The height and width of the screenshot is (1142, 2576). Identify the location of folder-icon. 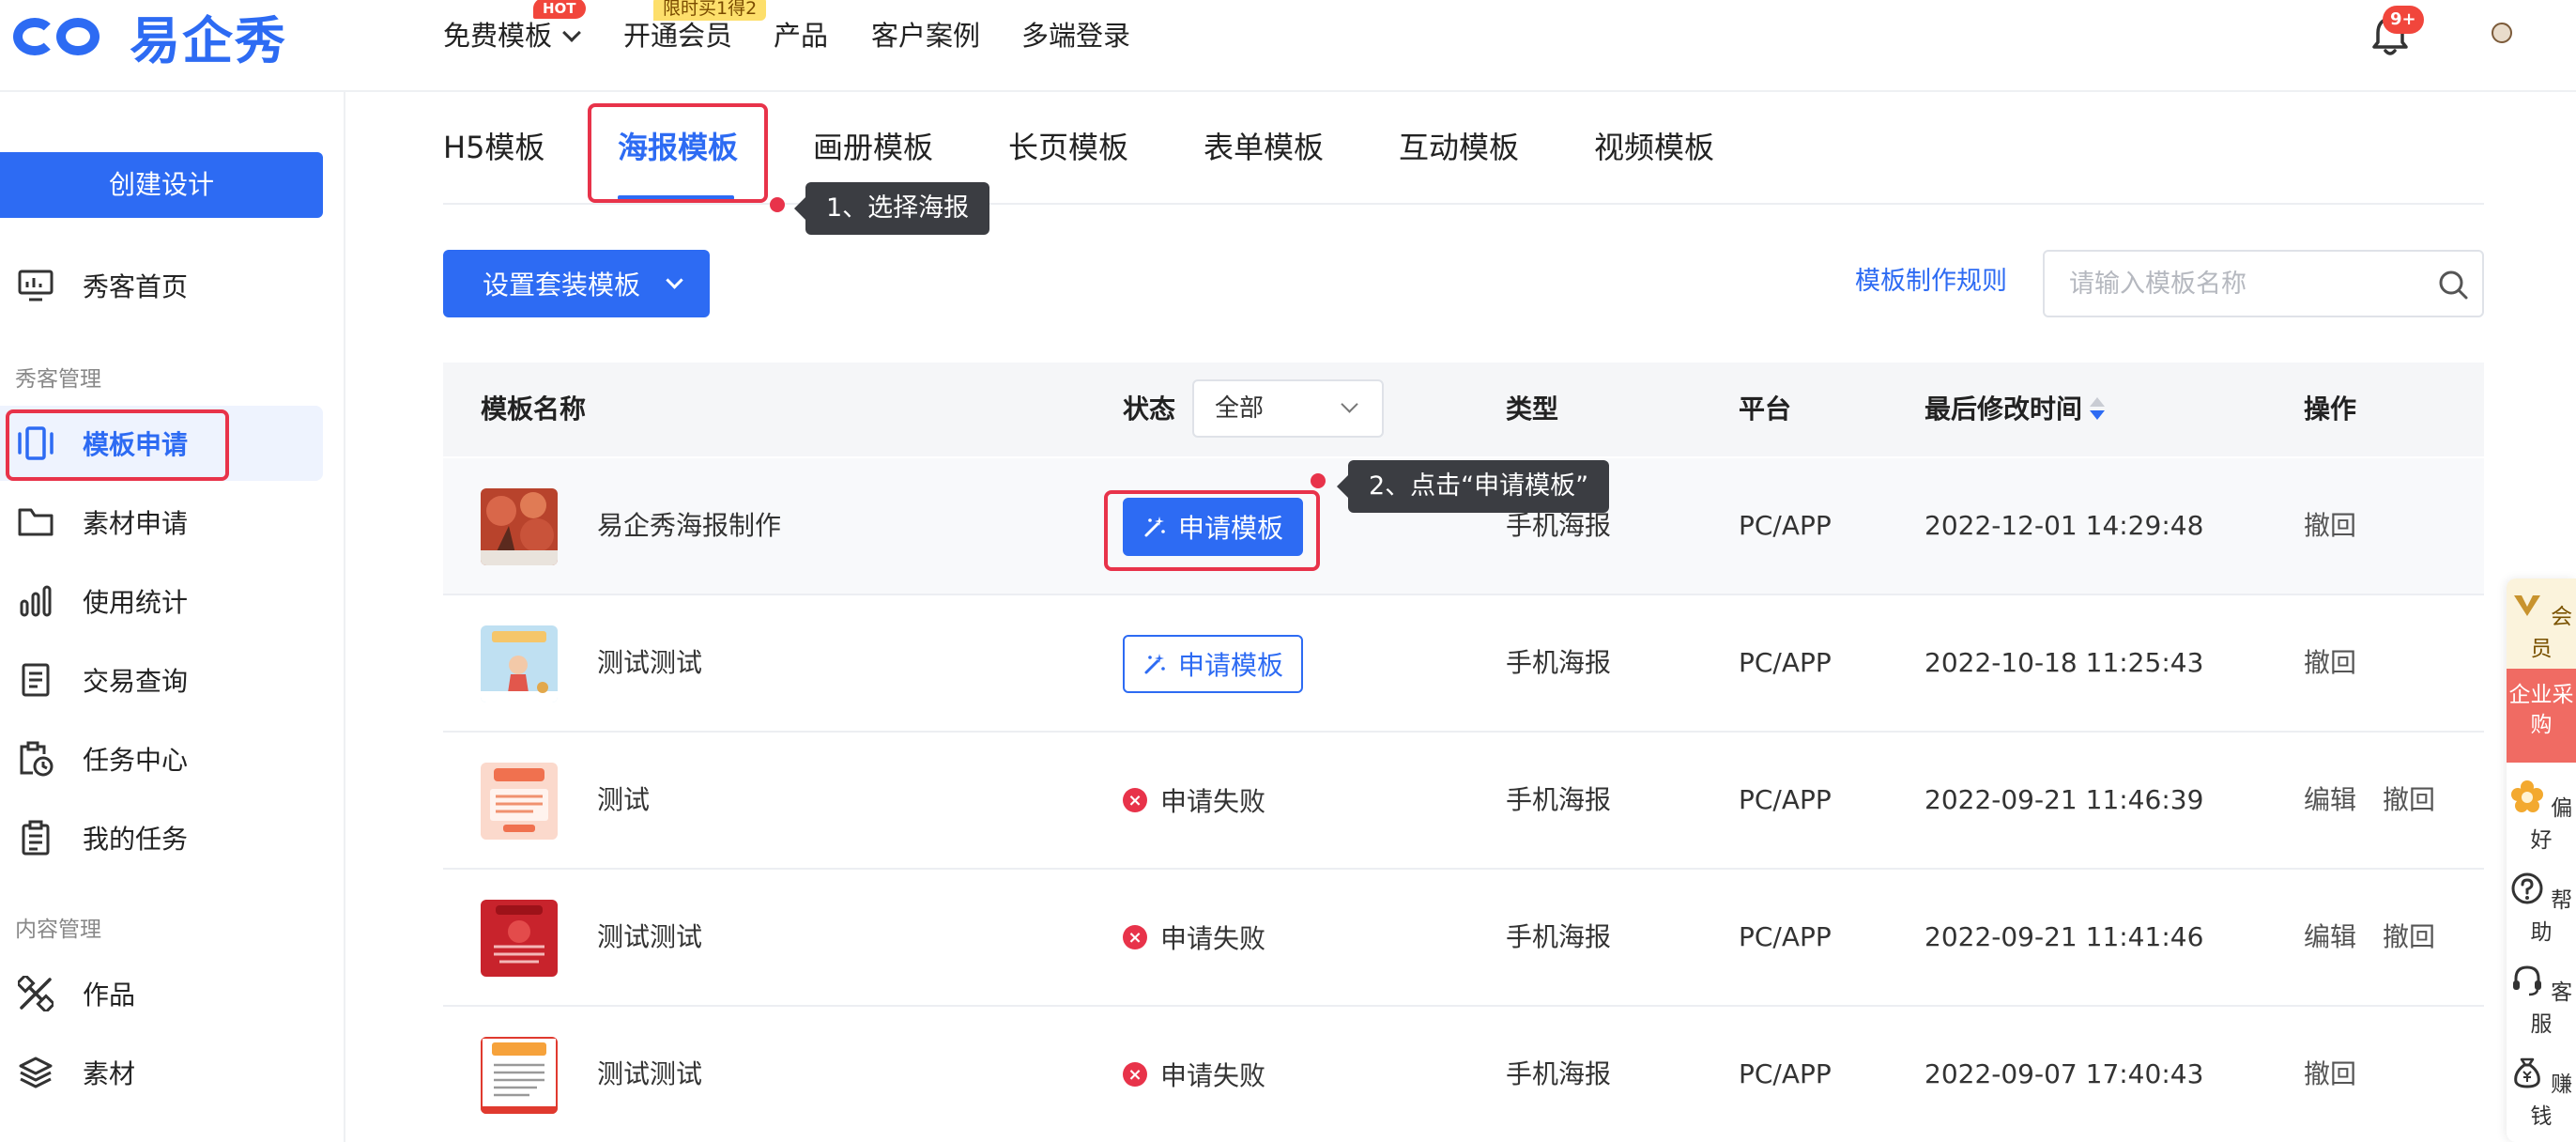
(36, 522).